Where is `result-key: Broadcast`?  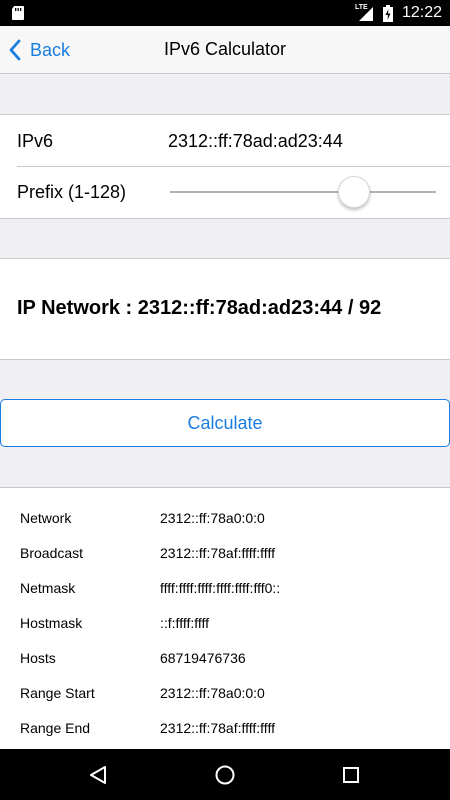
result-key: Broadcast is located at coordinates (52, 553).